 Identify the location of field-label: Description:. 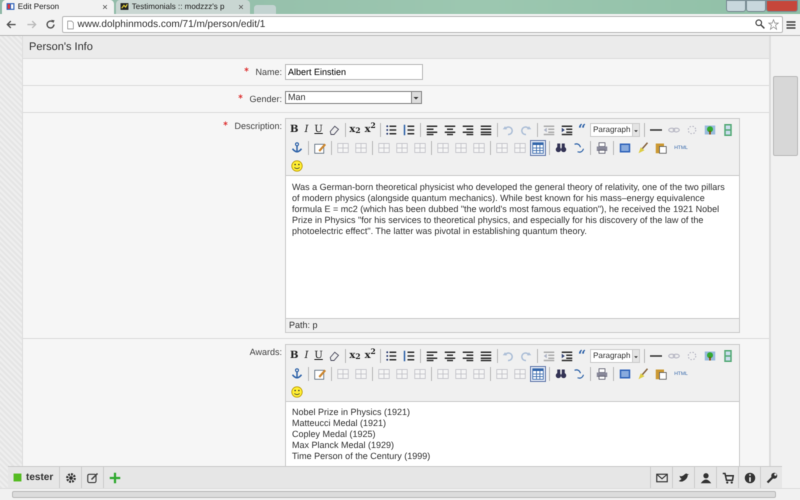
(258, 125).